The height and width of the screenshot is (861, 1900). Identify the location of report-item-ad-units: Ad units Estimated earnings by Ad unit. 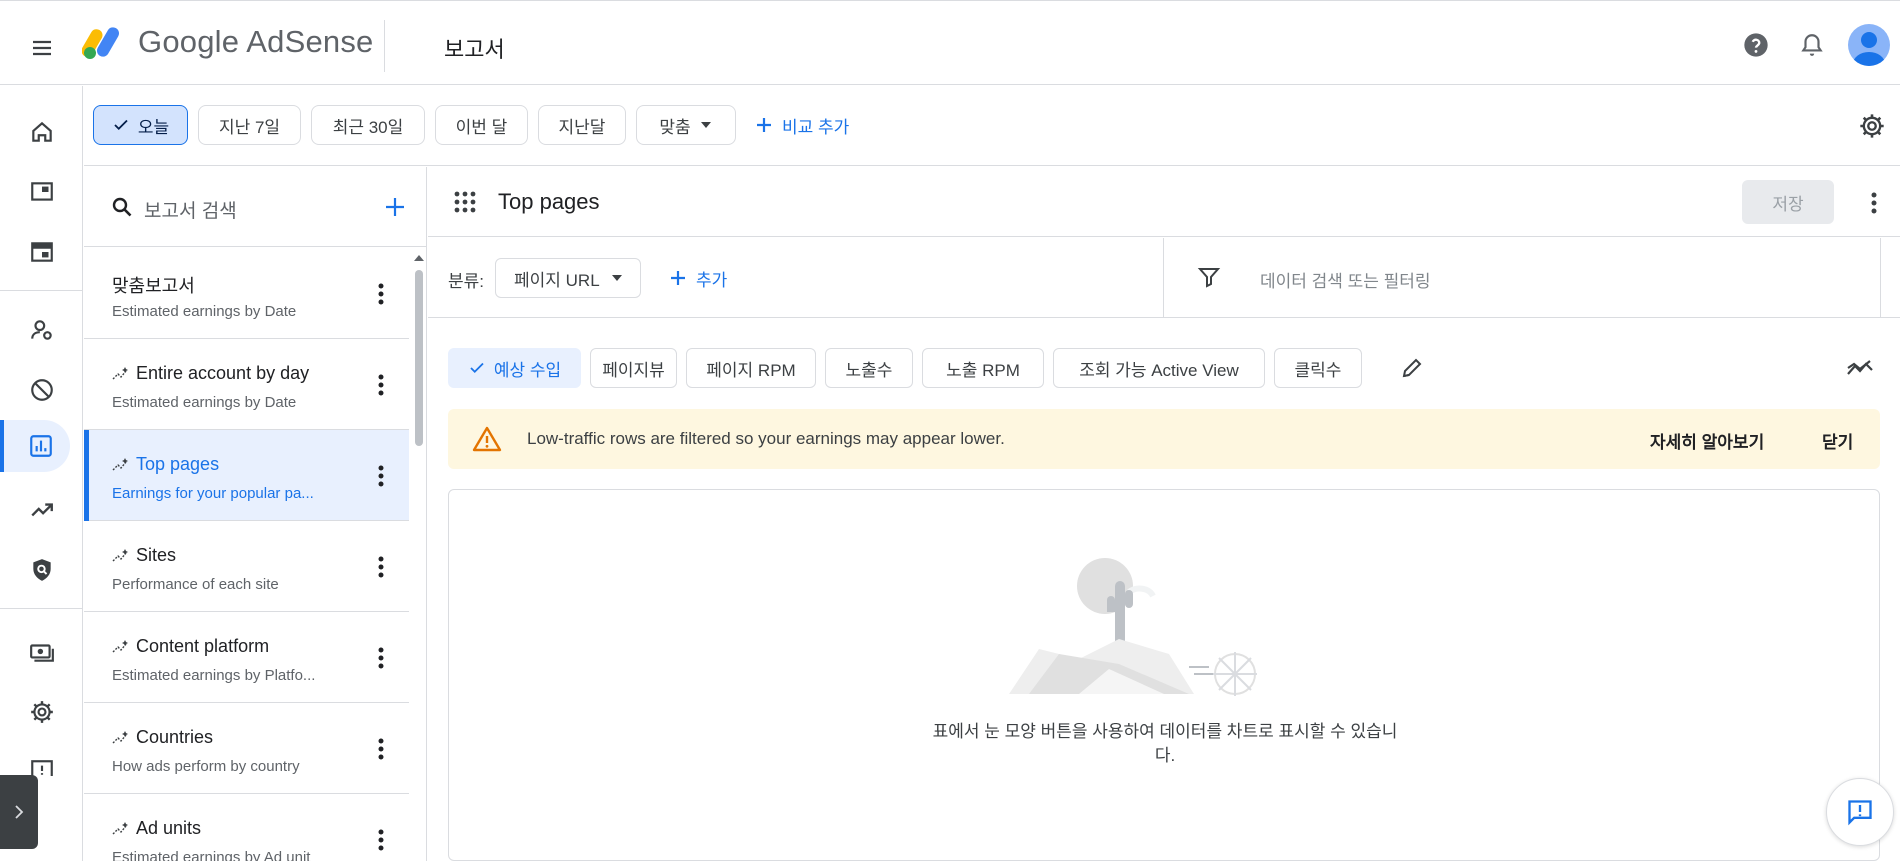
(246, 827).